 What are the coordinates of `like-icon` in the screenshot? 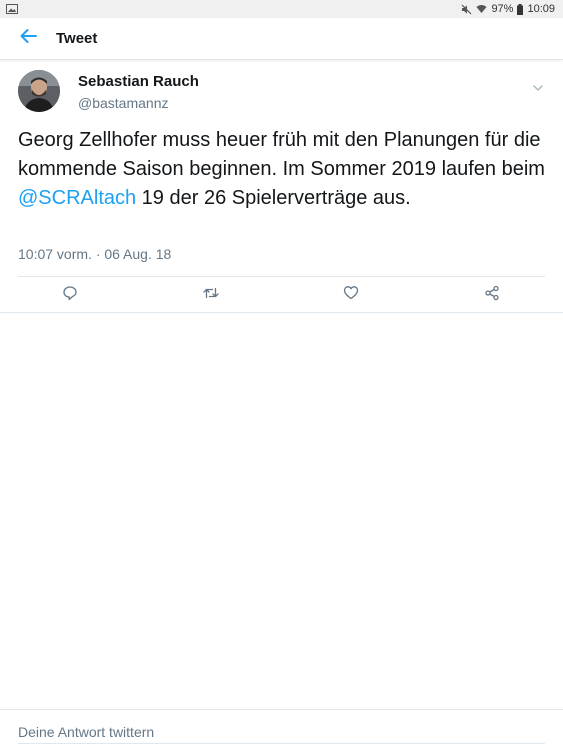 It's located at (351, 295).